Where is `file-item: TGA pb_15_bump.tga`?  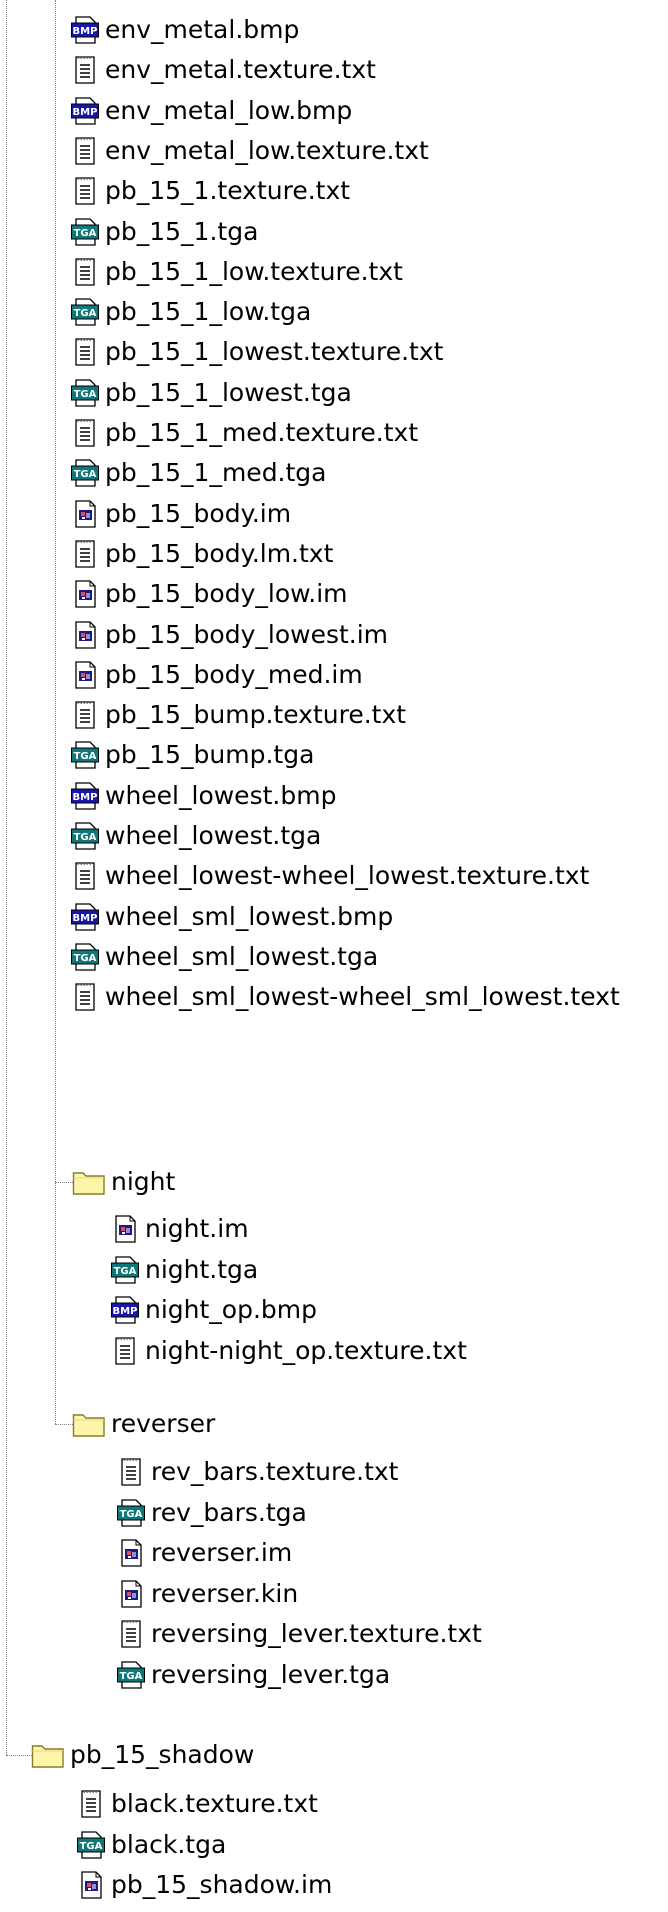
file-item: TGA pb_15_bump.tga is located at coordinates (193, 755).